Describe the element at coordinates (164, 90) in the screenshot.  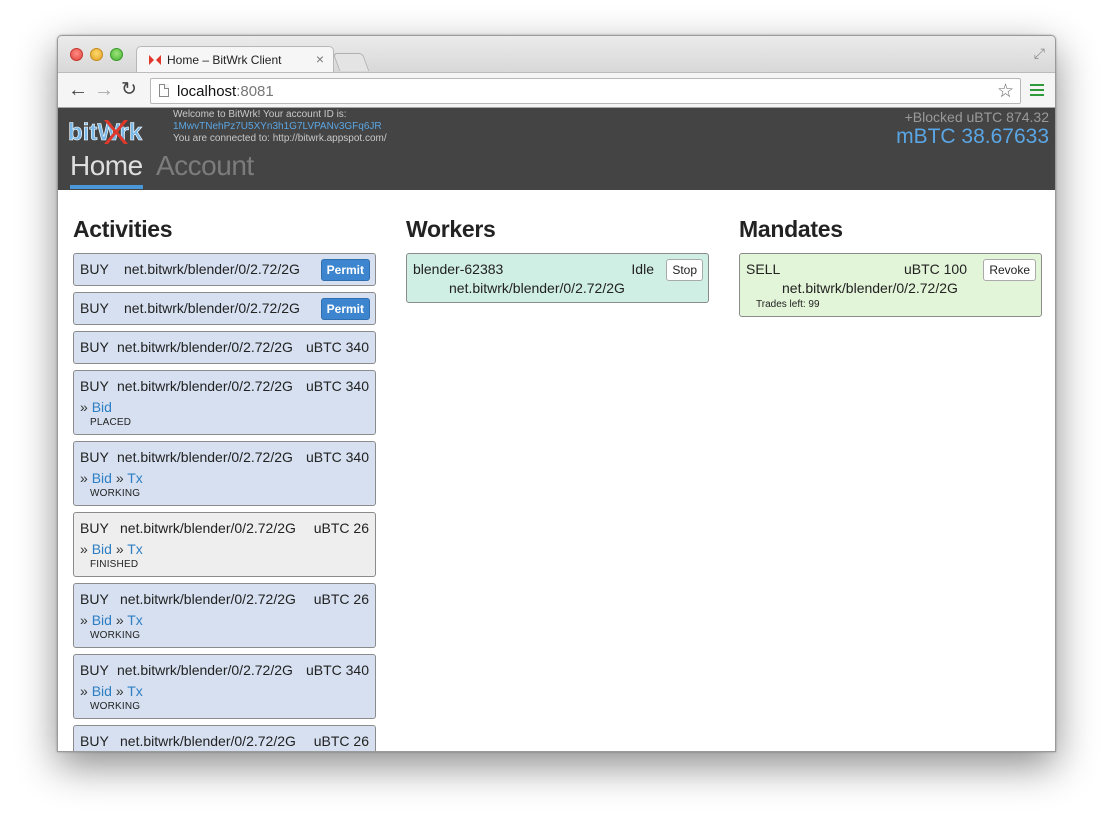
I see `page-icon` at that location.